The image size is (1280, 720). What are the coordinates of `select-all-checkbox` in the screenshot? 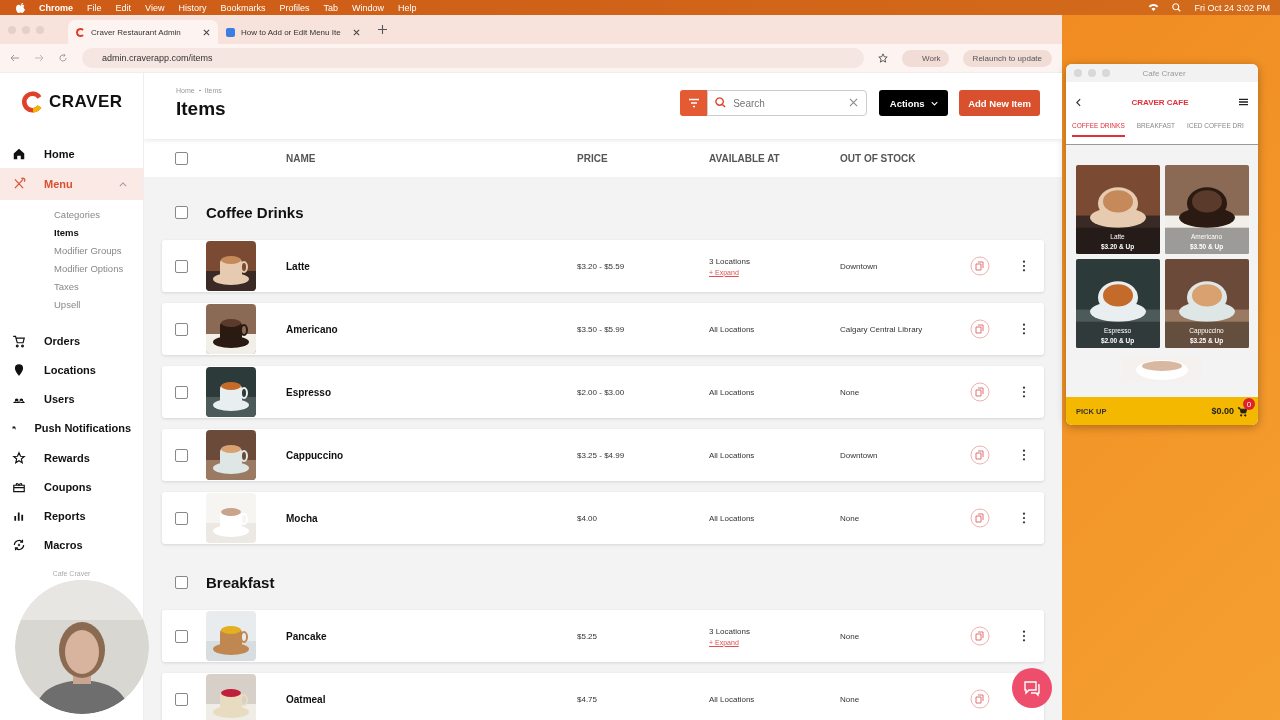 It's located at (181, 158).